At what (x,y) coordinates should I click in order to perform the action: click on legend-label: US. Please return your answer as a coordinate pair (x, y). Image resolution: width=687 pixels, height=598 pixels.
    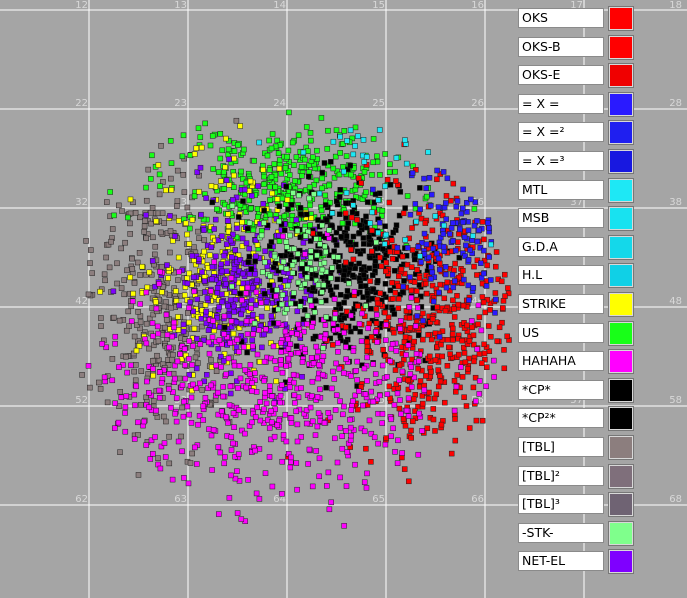
    Looking at the image, I should click on (561, 332).